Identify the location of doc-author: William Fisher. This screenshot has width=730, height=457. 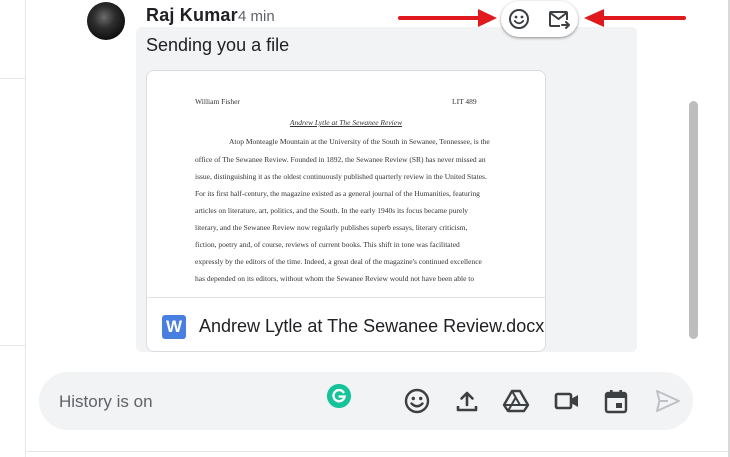
(217, 101).